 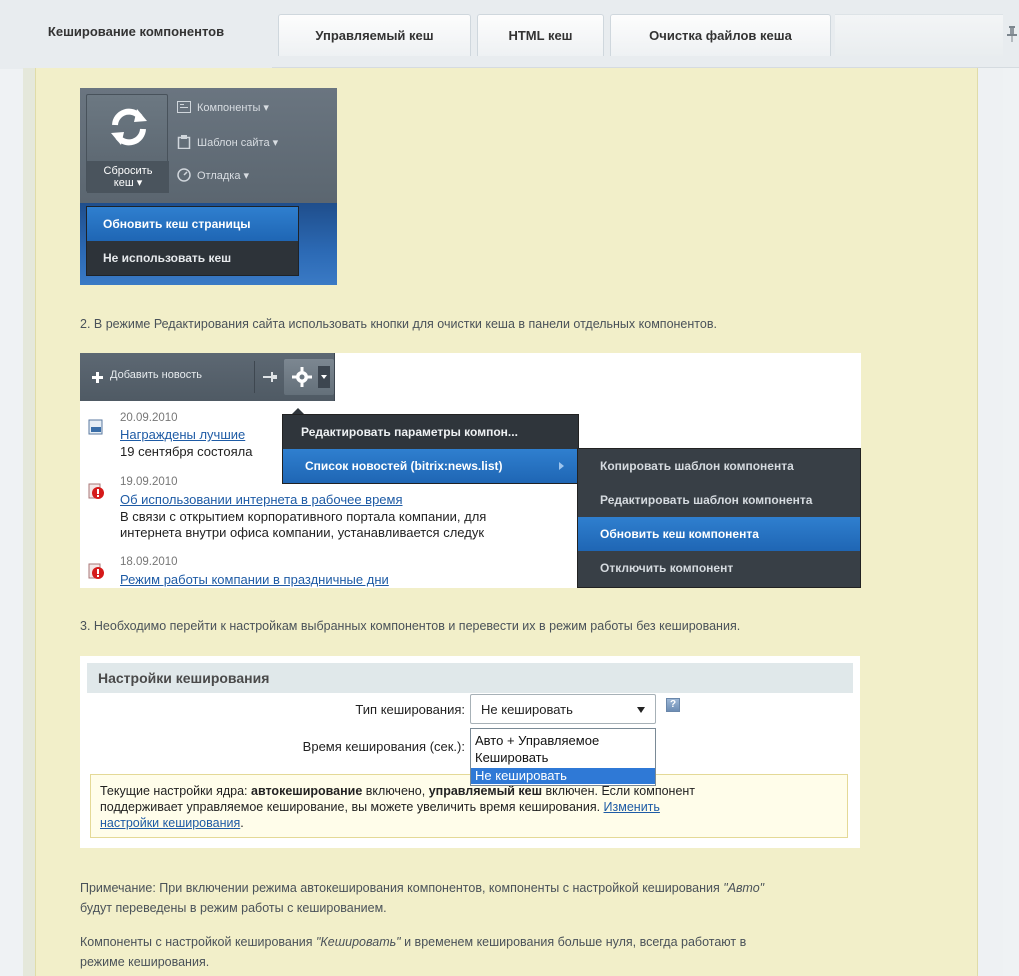 What do you see at coordinates (395, 791) in the screenshot?
I see `note-text: включено,` at bounding box center [395, 791].